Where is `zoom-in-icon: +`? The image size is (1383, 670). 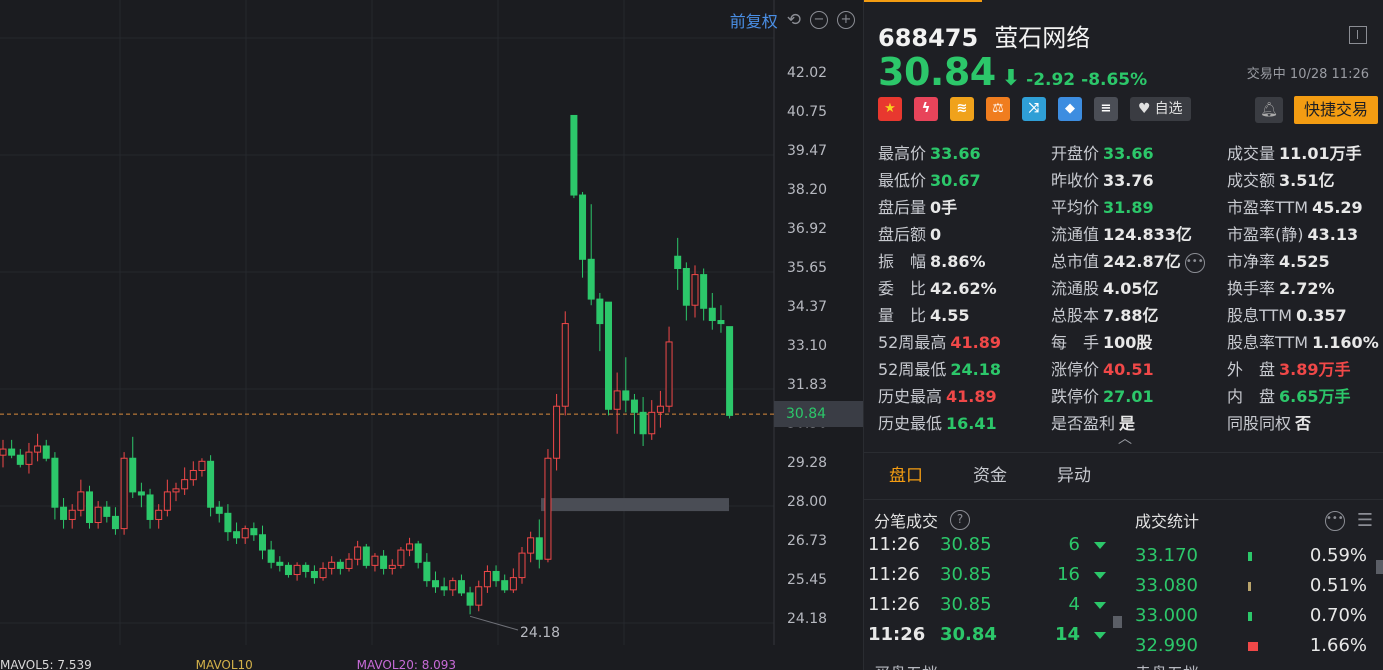 zoom-in-icon: + is located at coordinates (846, 20).